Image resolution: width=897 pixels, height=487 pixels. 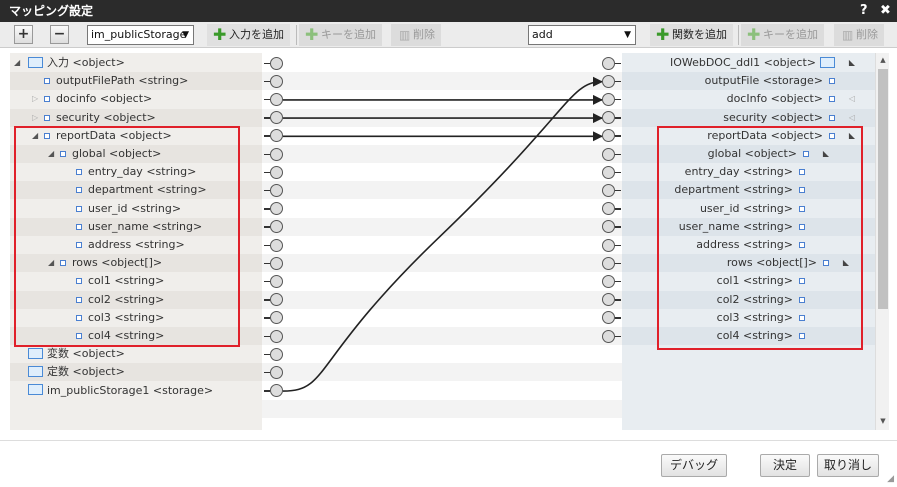 I want to click on add-input-button: ✚ 入力を追加, so click(x=248, y=35).